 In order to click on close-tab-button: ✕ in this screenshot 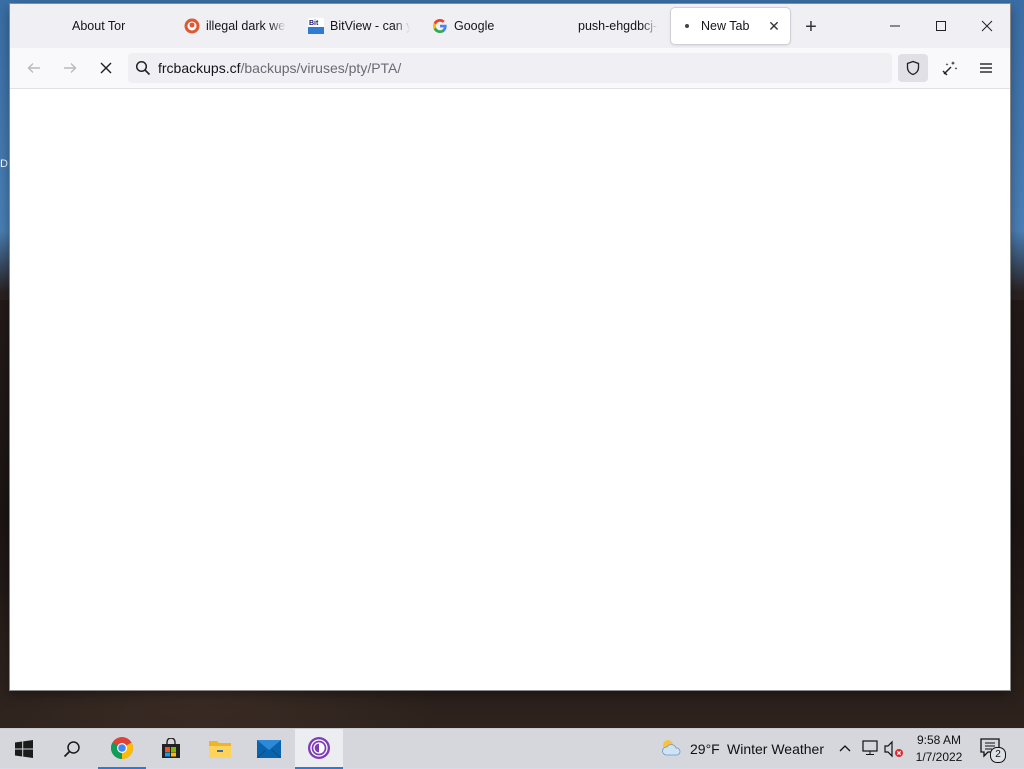, I will do `click(774, 26)`.